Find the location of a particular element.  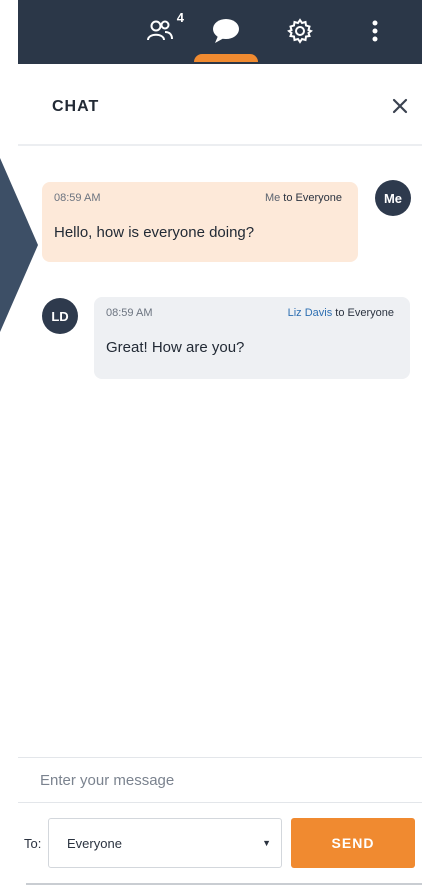

chat-header: CHAT is located at coordinates (220, 105).